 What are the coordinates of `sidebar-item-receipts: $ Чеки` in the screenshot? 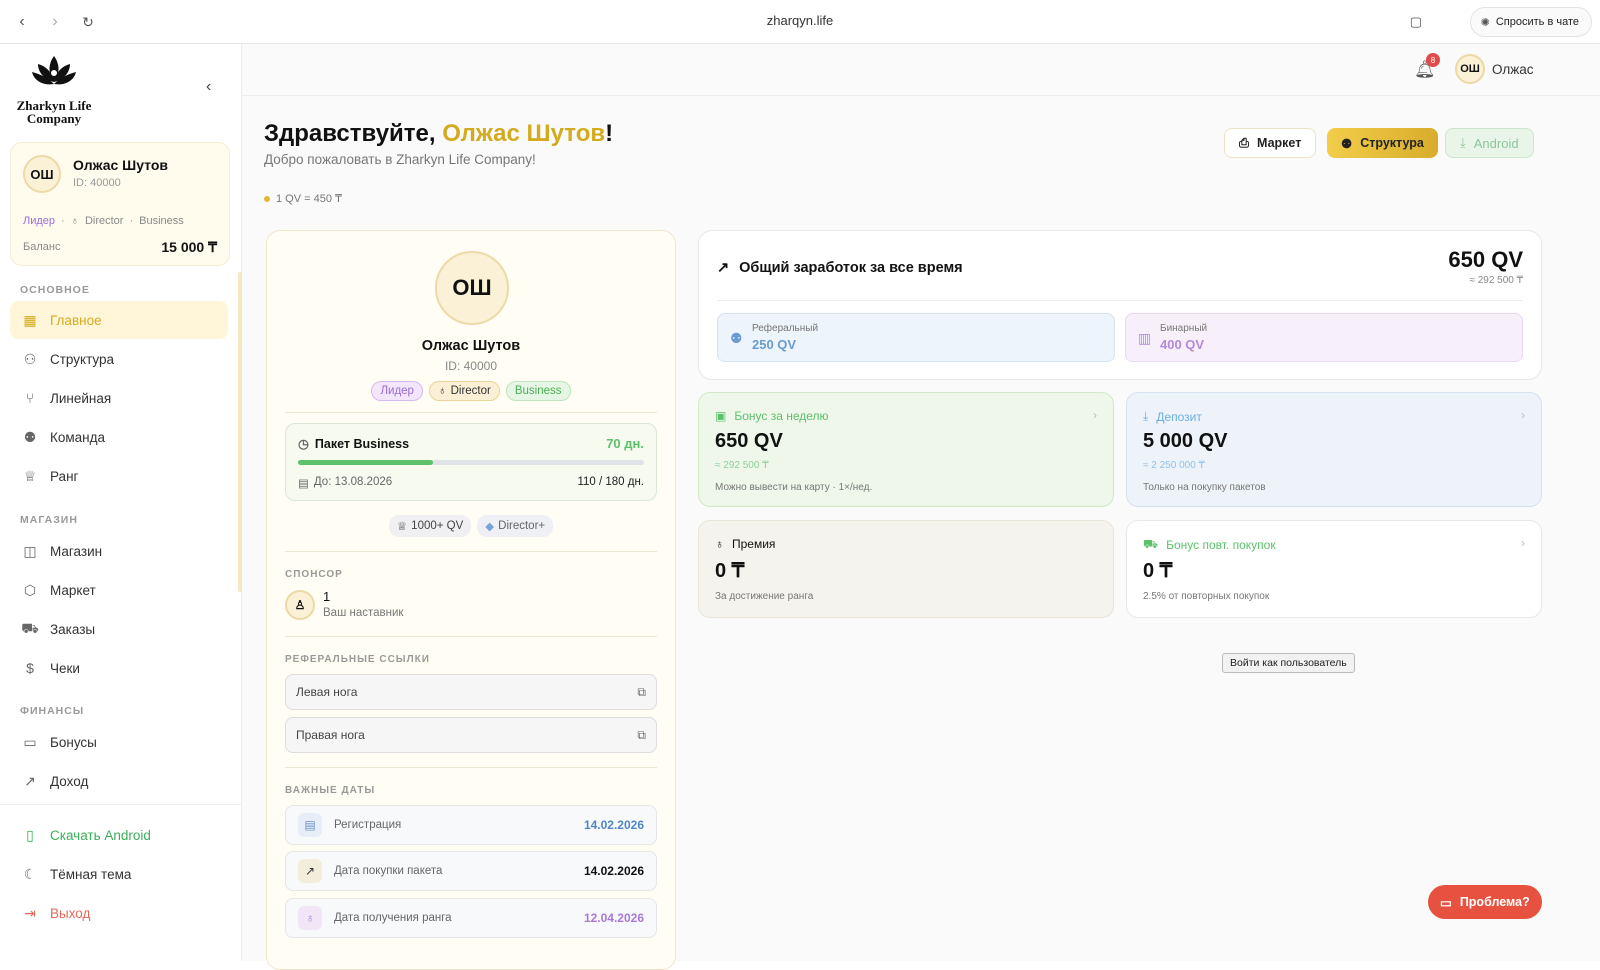 It's located at (119, 668).